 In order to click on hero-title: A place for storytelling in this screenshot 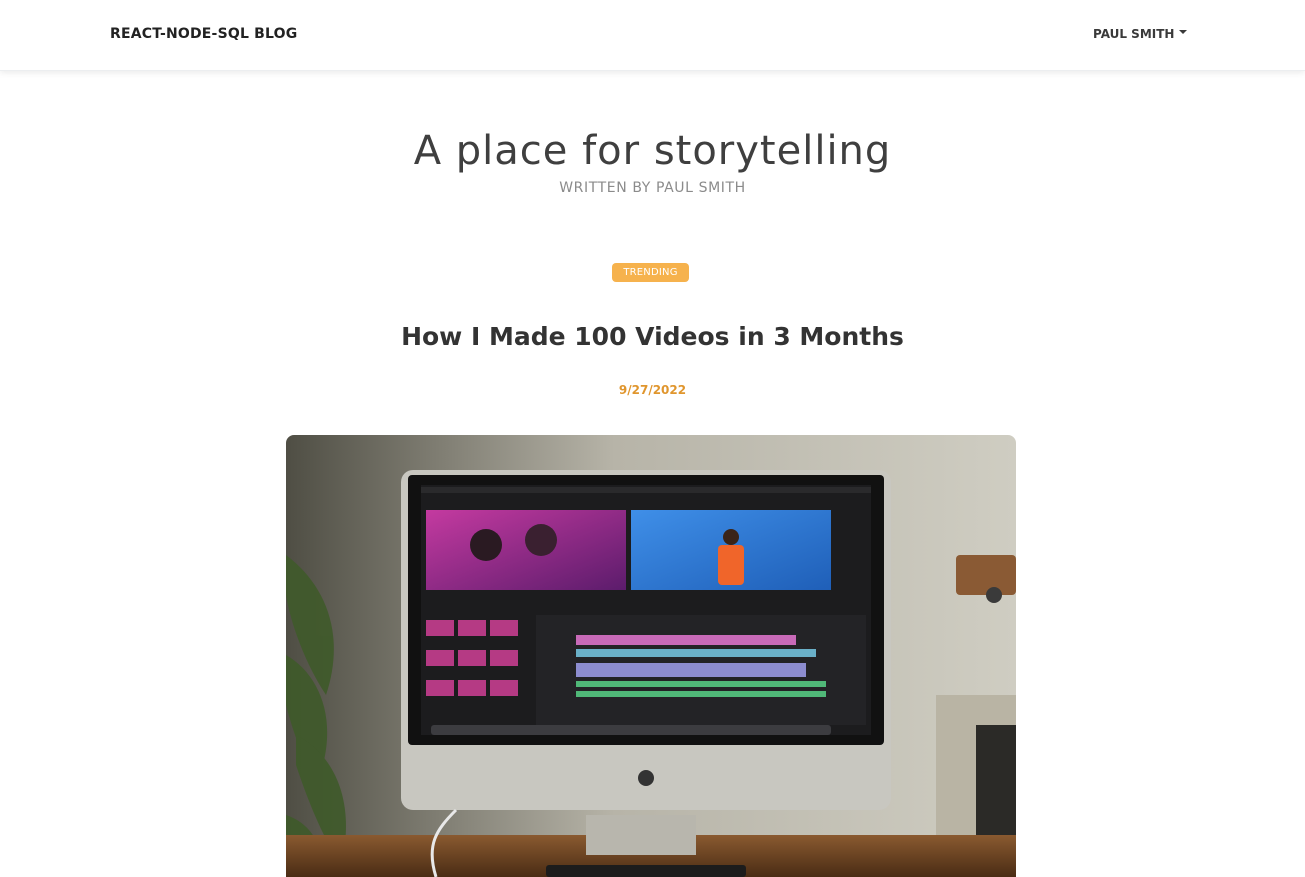, I will do `click(652, 151)`.